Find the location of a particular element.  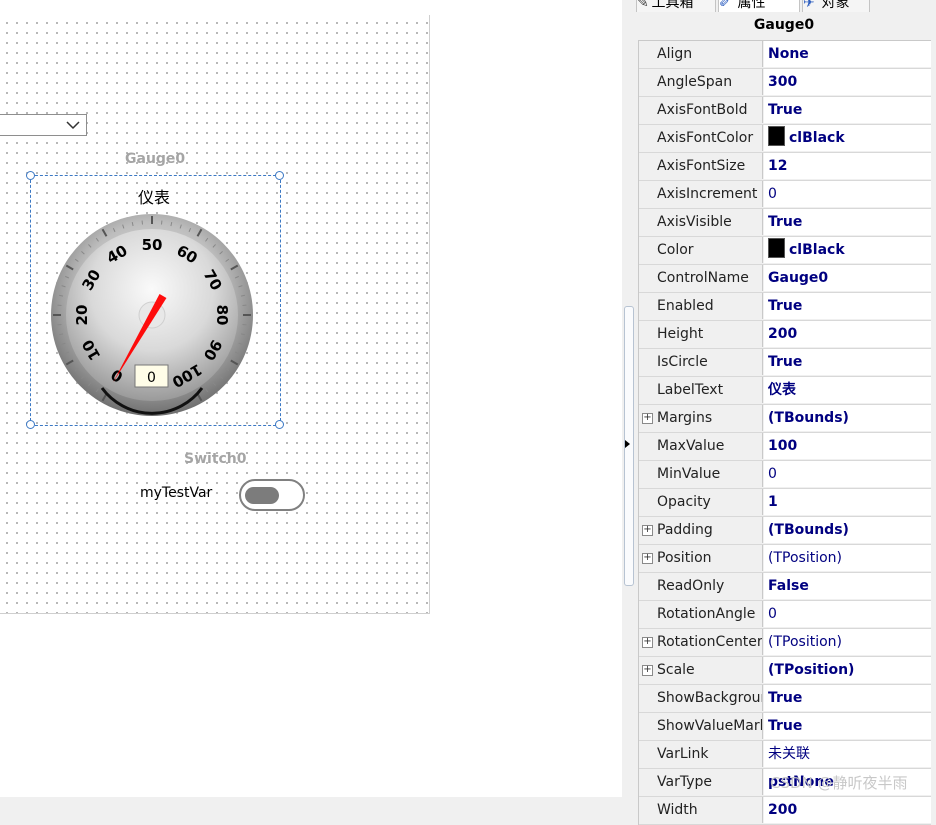

gauge-dial: 0102030405060708090100 0 is located at coordinates (152, 315).